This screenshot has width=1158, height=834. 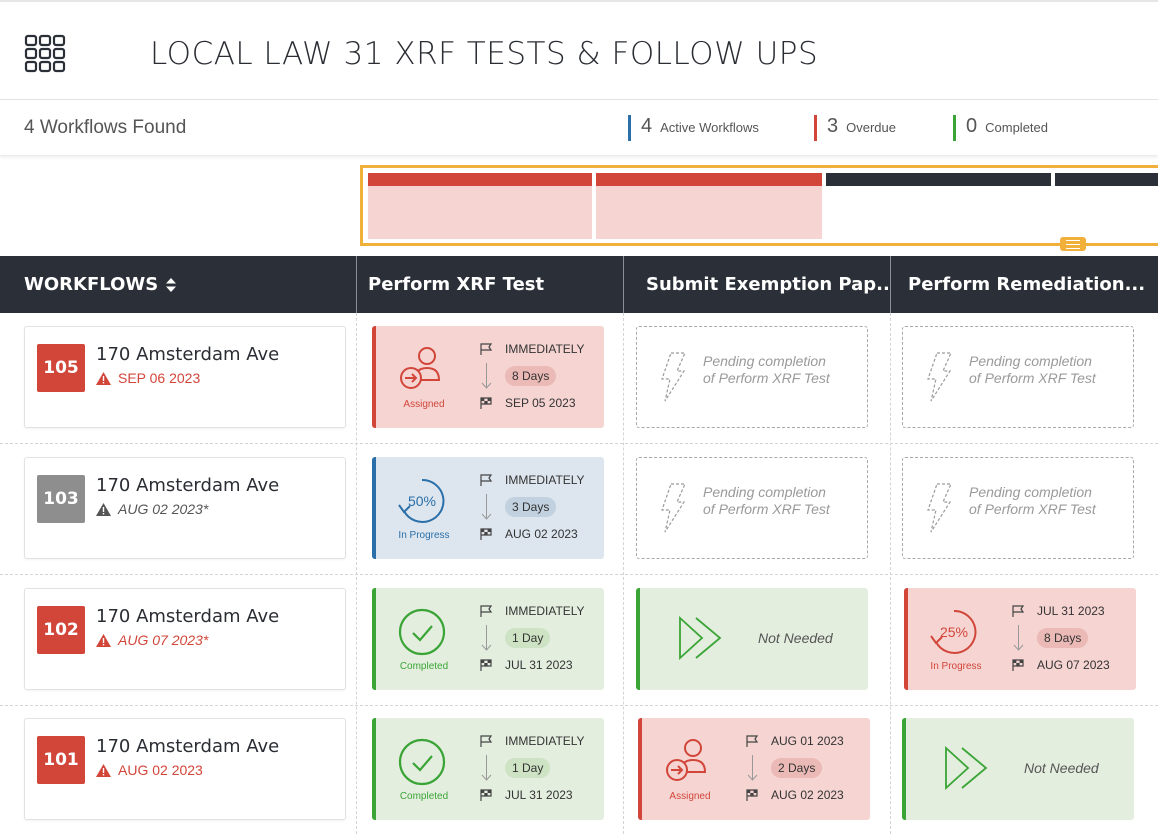 I want to click on end-date: AUG 07 2023, so click(x=1073, y=665).